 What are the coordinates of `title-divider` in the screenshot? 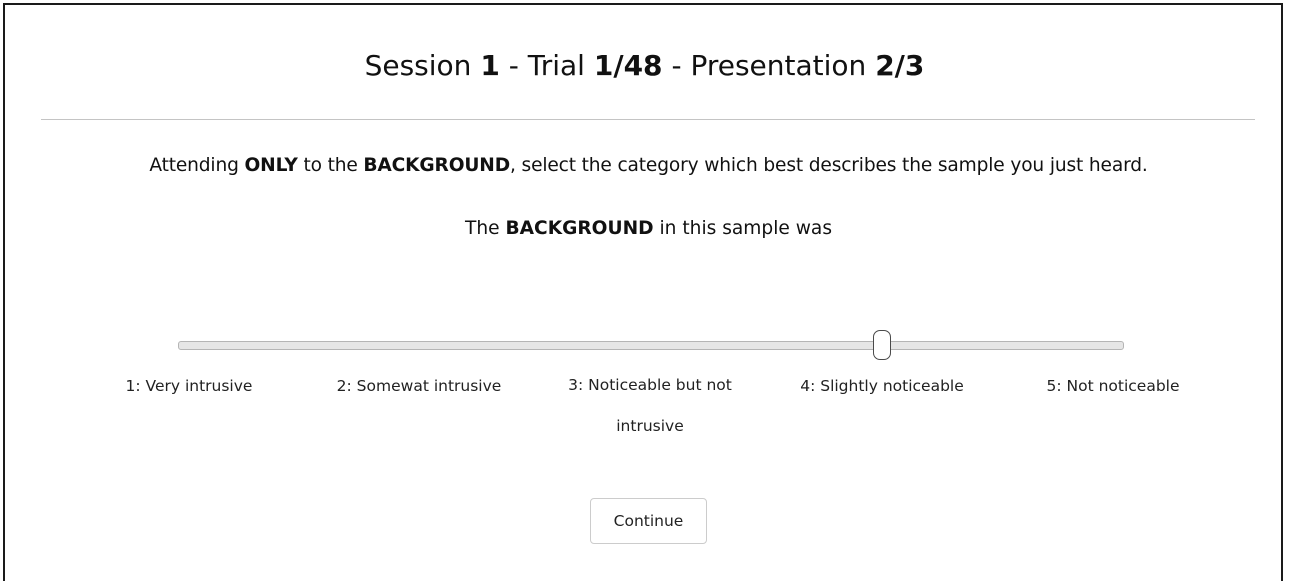 It's located at (648, 119).